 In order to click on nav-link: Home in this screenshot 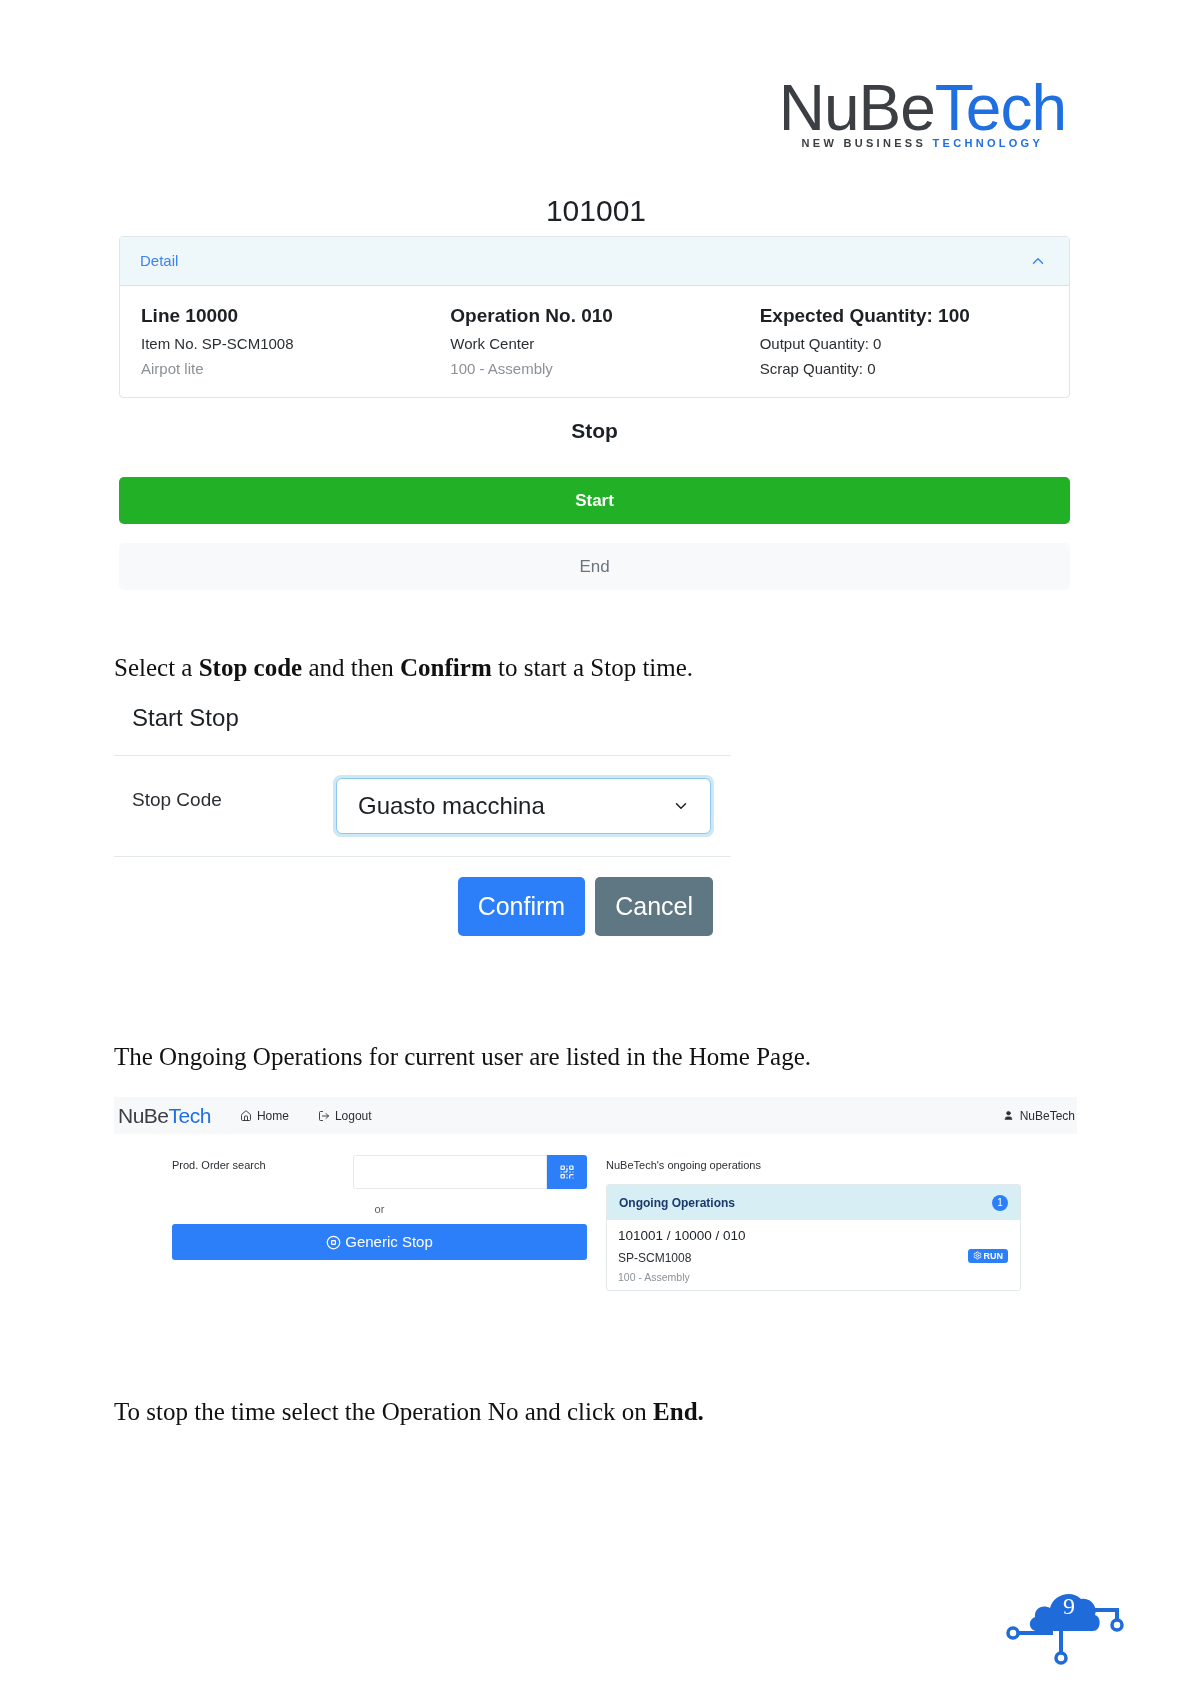, I will do `click(264, 1115)`.